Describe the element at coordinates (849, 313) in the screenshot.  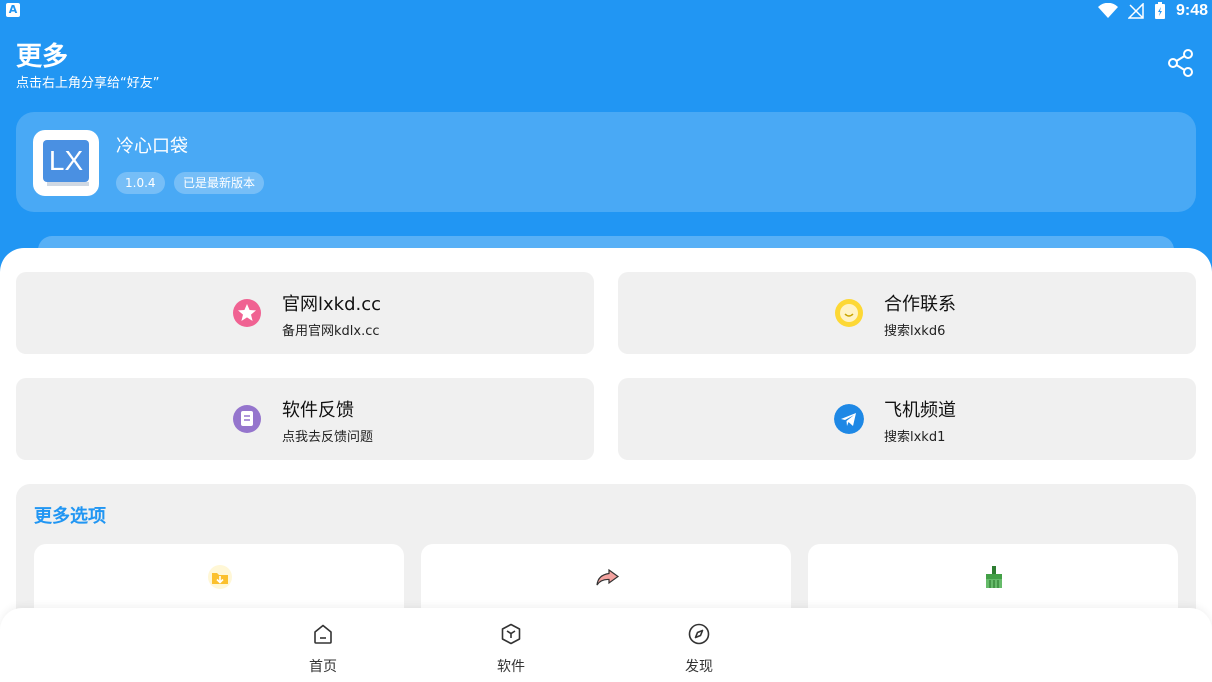
I see `smile-icon` at that location.